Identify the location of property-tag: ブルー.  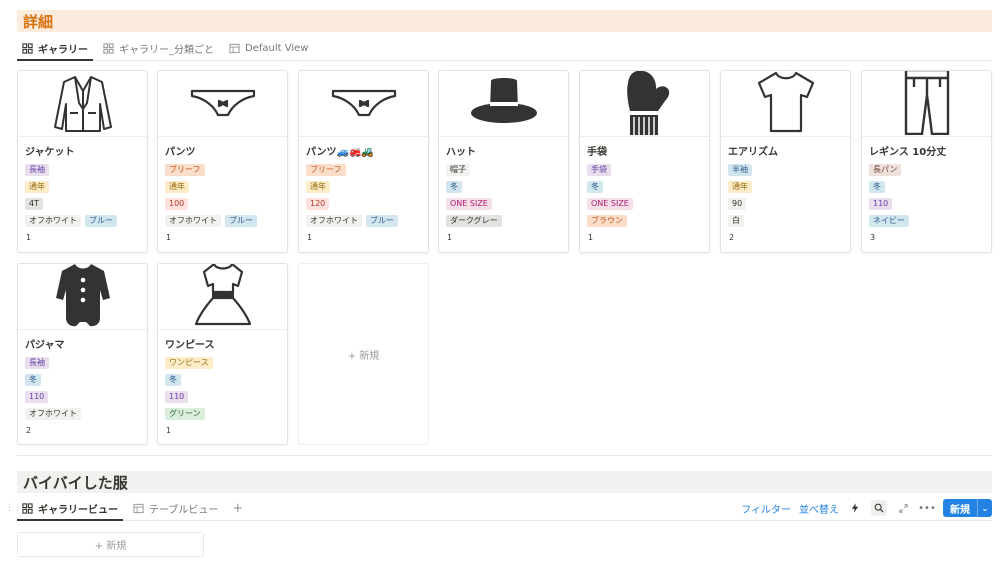
(382, 220).